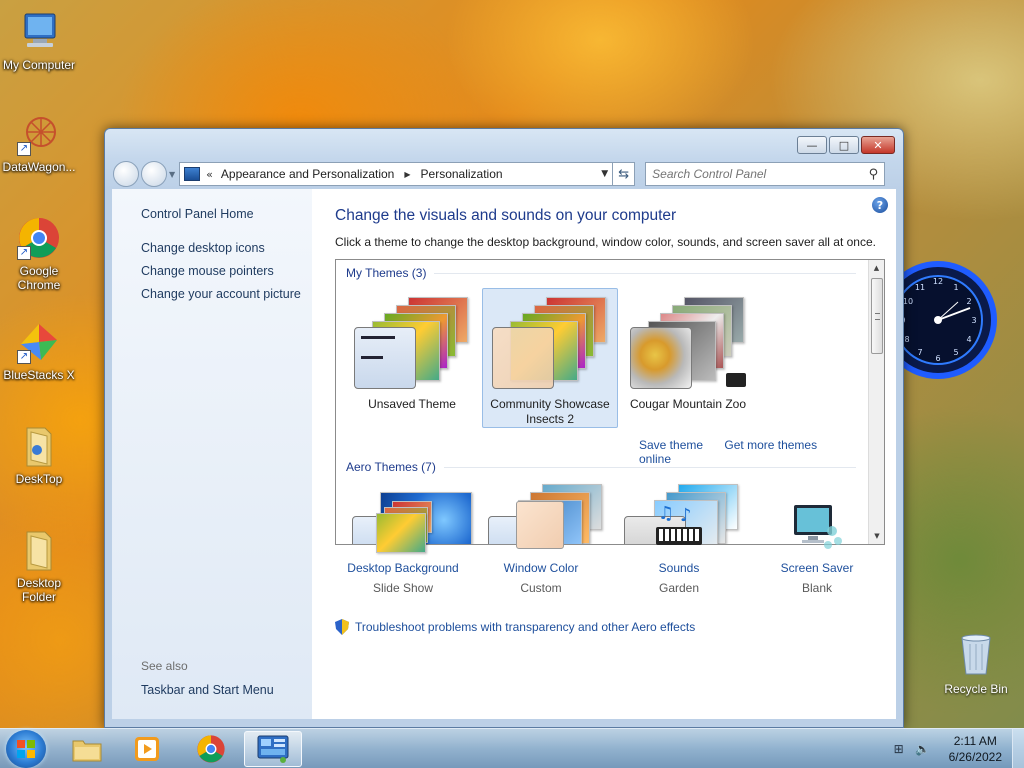  I want to click on desktop-icon-bluestacks: ↗ BlueStacks X, so click(39, 351).